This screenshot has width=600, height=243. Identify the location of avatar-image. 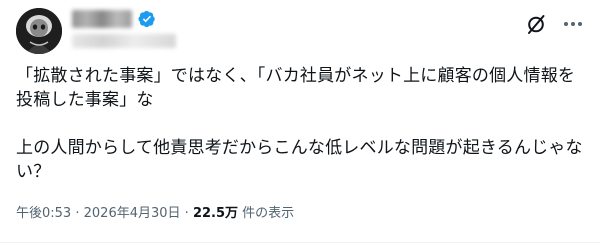
(39, 31).